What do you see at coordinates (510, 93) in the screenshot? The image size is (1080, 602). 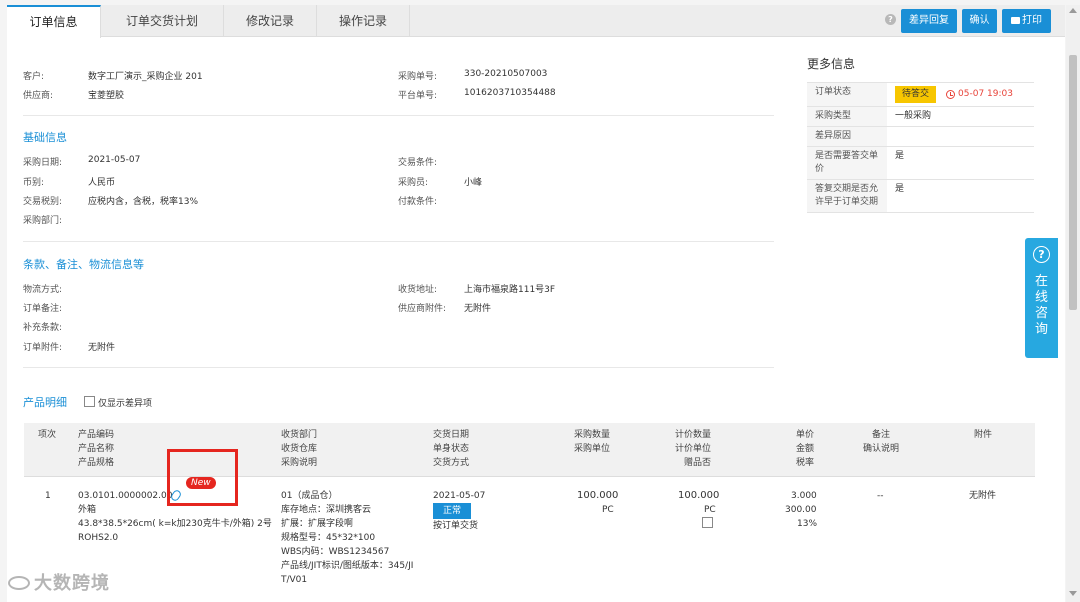 I see `platform-value: 1016203710354488` at bounding box center [510, 93].